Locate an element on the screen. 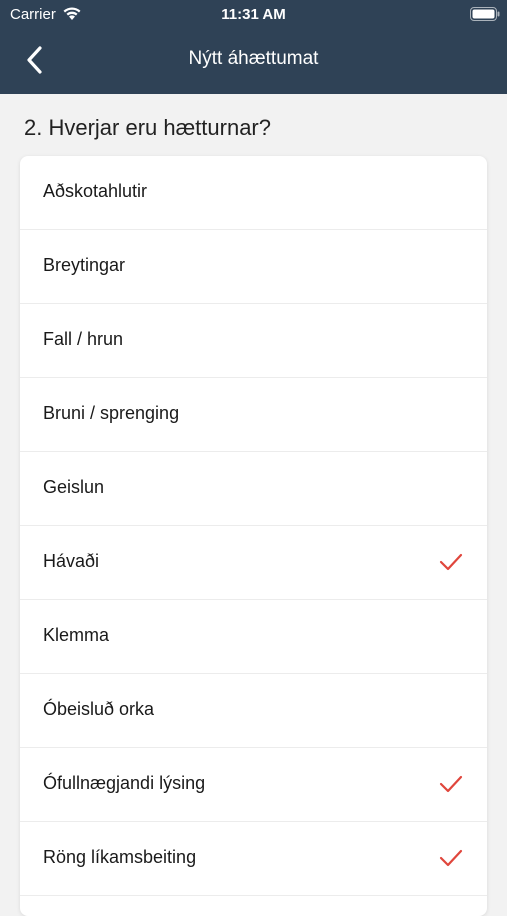 This screenshot has height=916, width=507. header-bar: Carrier 11:31 AM Nýtt áhættumat is located at coordinates (253, 47).